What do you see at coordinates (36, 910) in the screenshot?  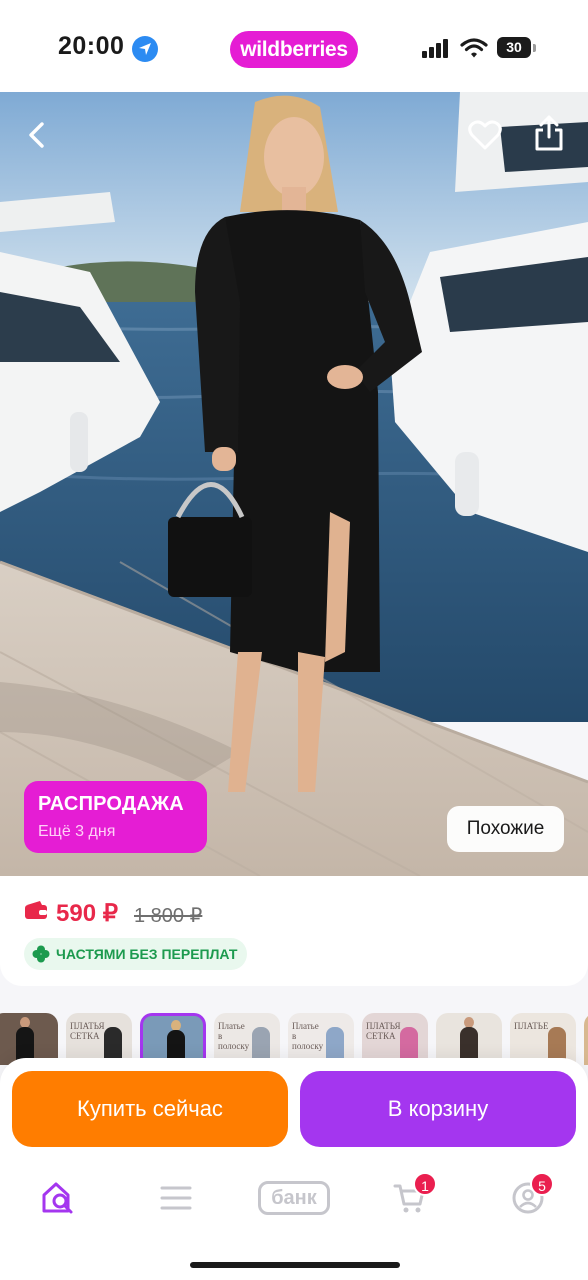 I see `wallet-icon` at bounding box center [36, 910].